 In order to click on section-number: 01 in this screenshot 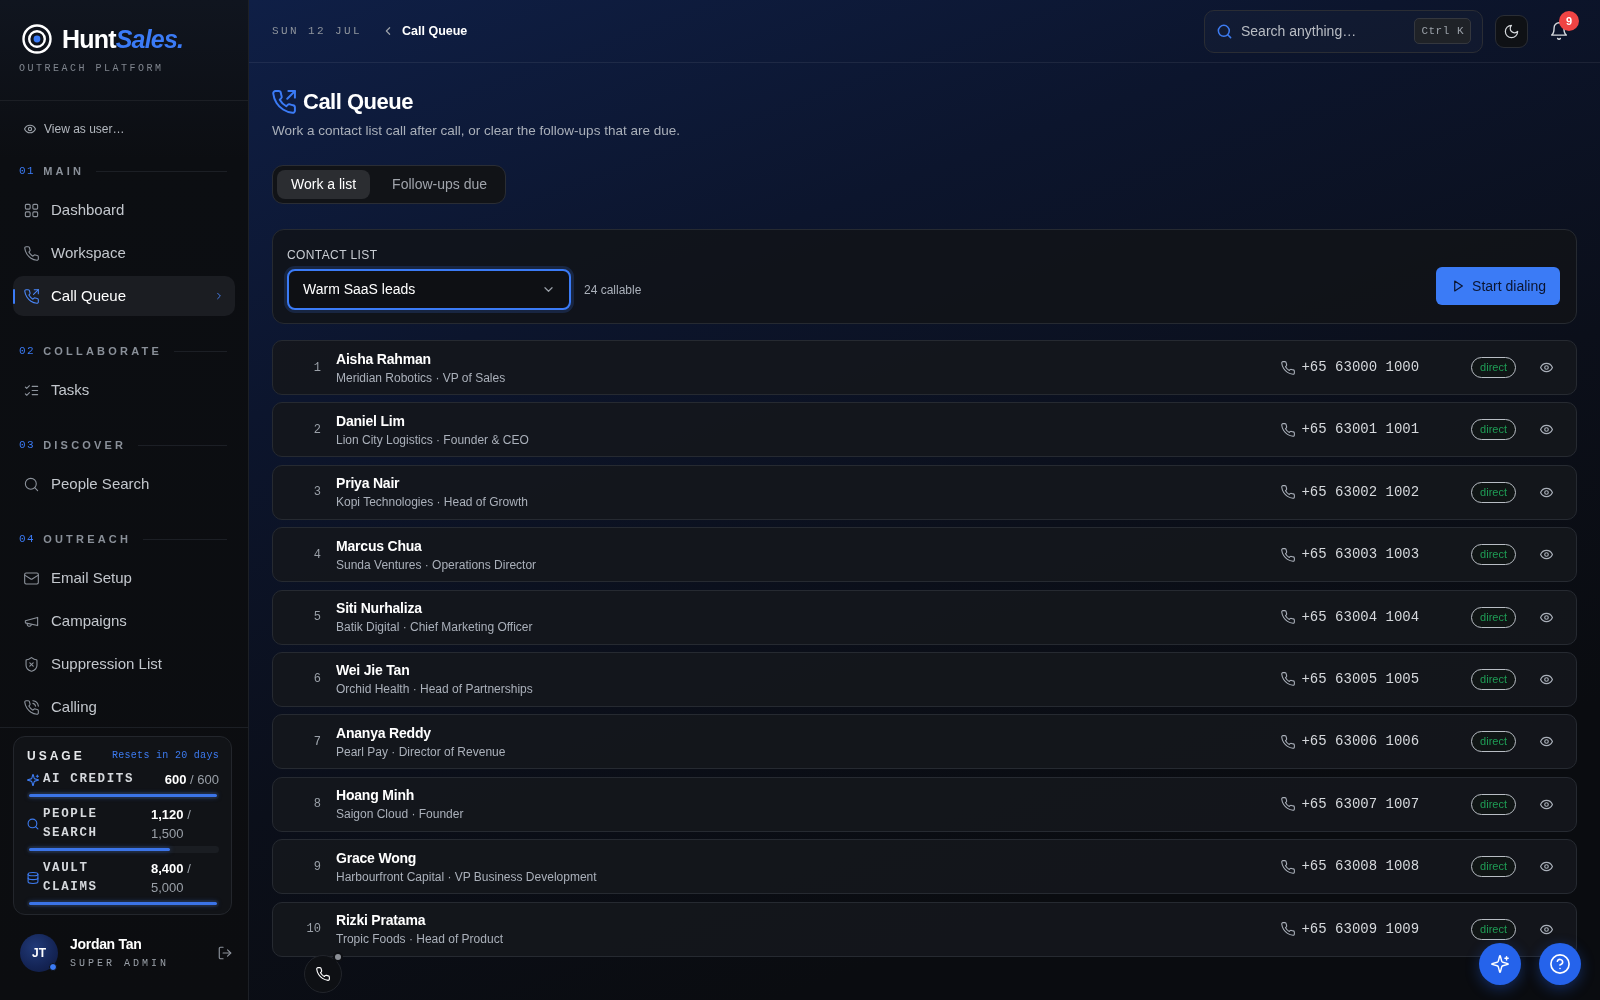, I will do `click(27, 171)`.